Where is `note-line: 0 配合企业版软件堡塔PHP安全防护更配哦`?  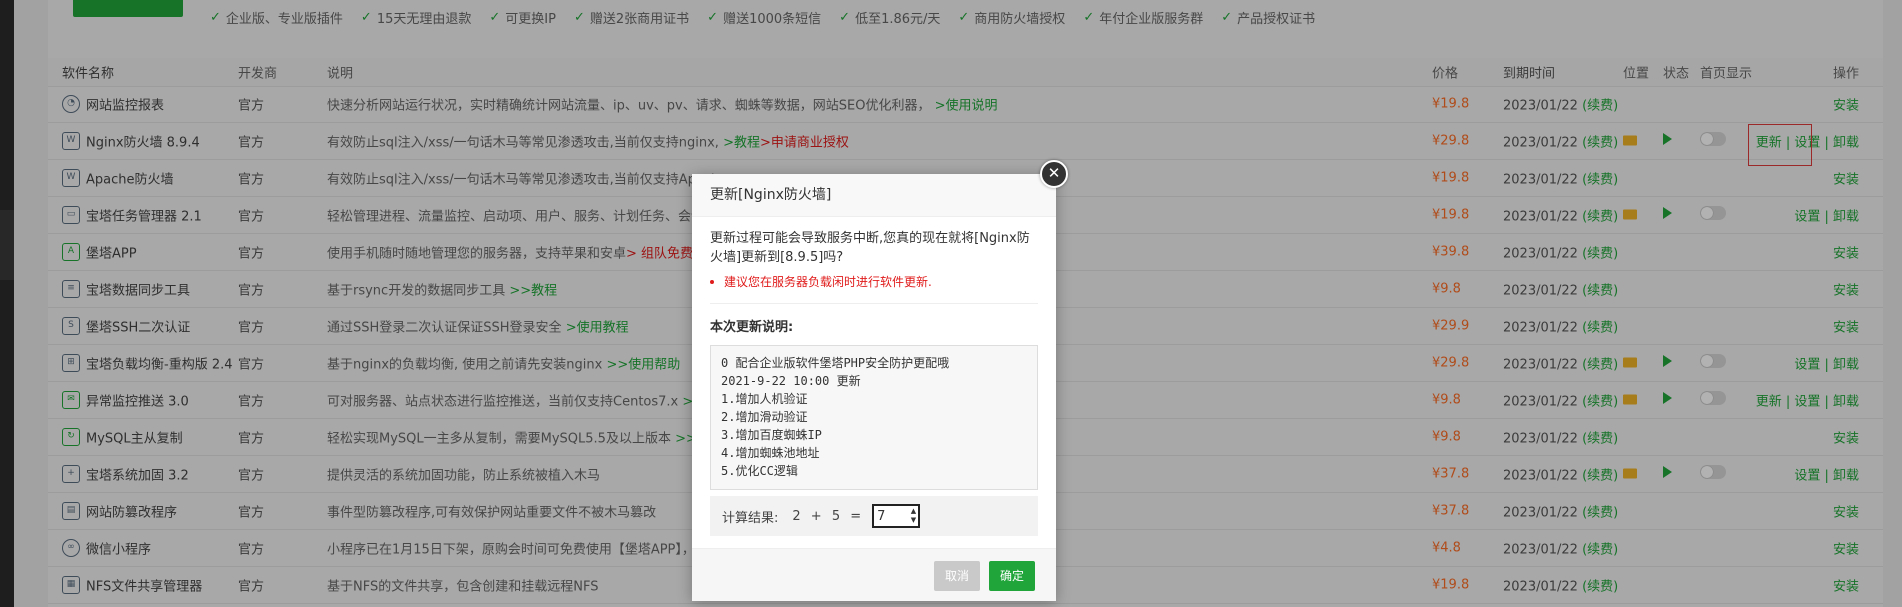
note-line: 0 配合企业版软件堡塔PHP安全防护更配哦 is located at coordinates (835, 363).